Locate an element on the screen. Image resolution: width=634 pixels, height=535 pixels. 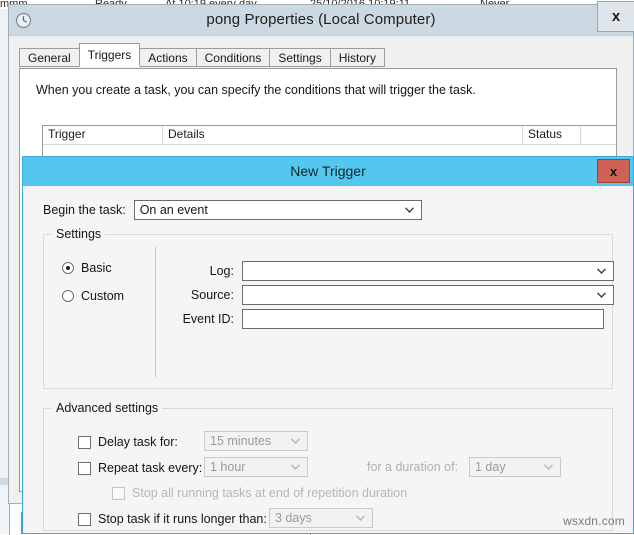
begin-task-row: Begin the task: On an event is located at coordinates (232, 210).